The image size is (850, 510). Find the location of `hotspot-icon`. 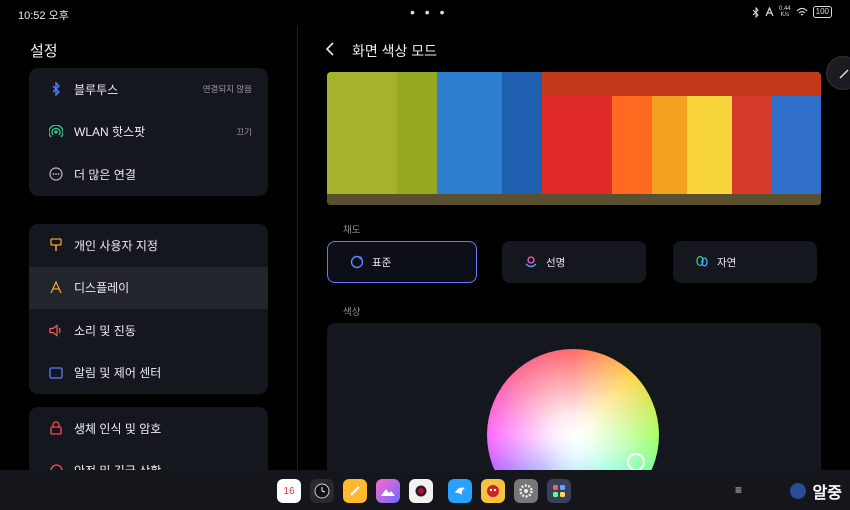

hotspot-icon is located at coordinates (56, 131).